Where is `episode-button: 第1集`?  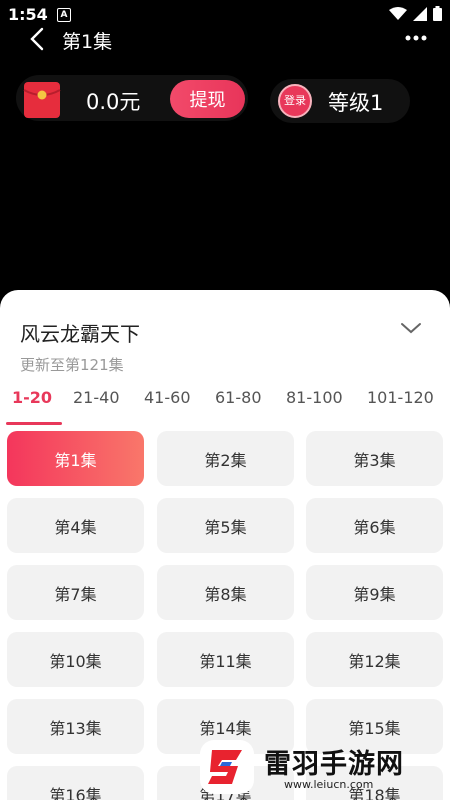
episode-button: 第1集 is located at coordinates (75, 458).